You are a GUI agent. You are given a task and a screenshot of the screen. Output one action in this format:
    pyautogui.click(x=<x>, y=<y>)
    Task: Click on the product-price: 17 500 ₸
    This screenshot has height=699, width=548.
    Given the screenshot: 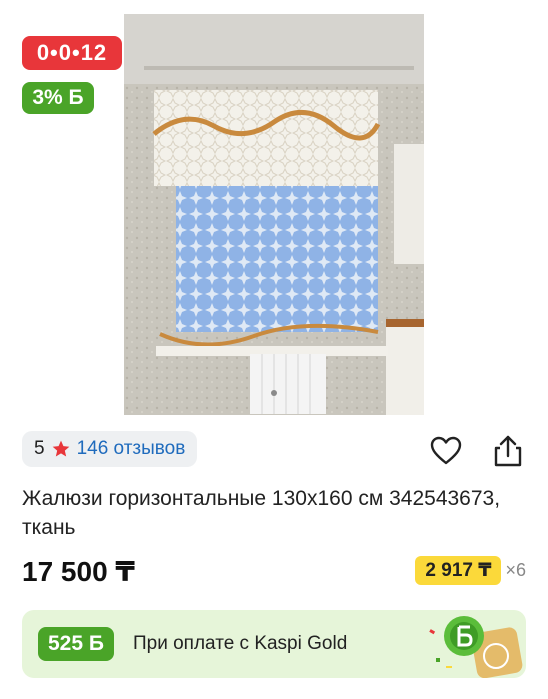 What is the action you would take?
    pyautogui.click(x=78, y=571)
    